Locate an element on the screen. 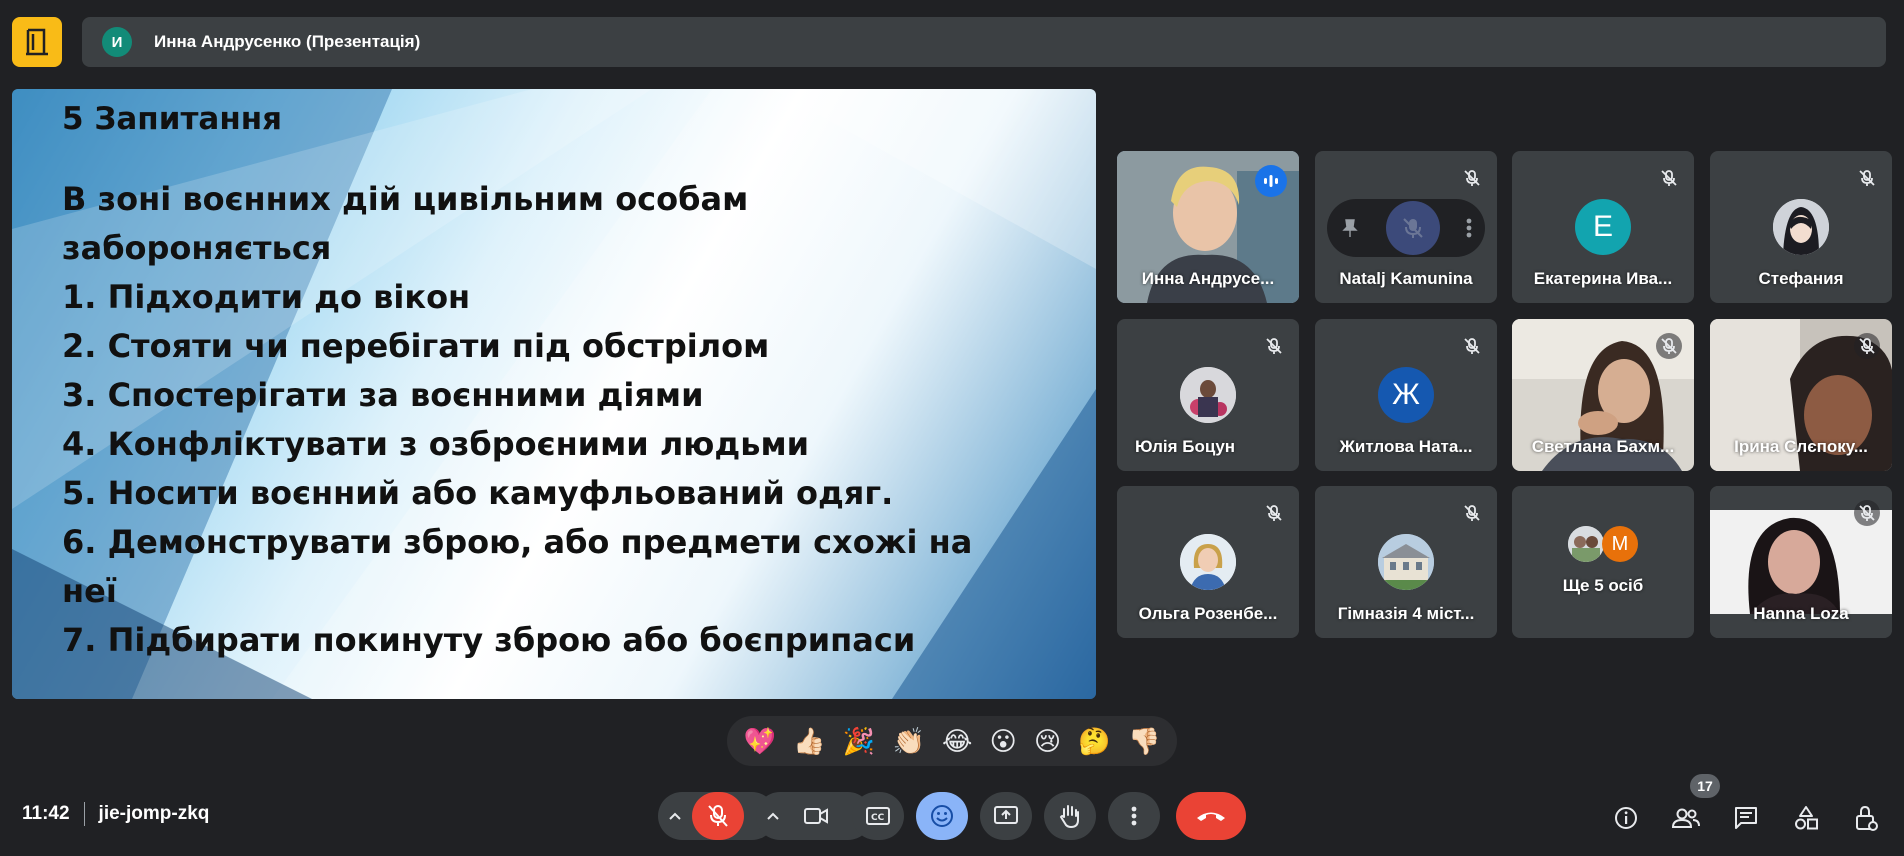  svg-text: CC is located at coordinates (878, 818).